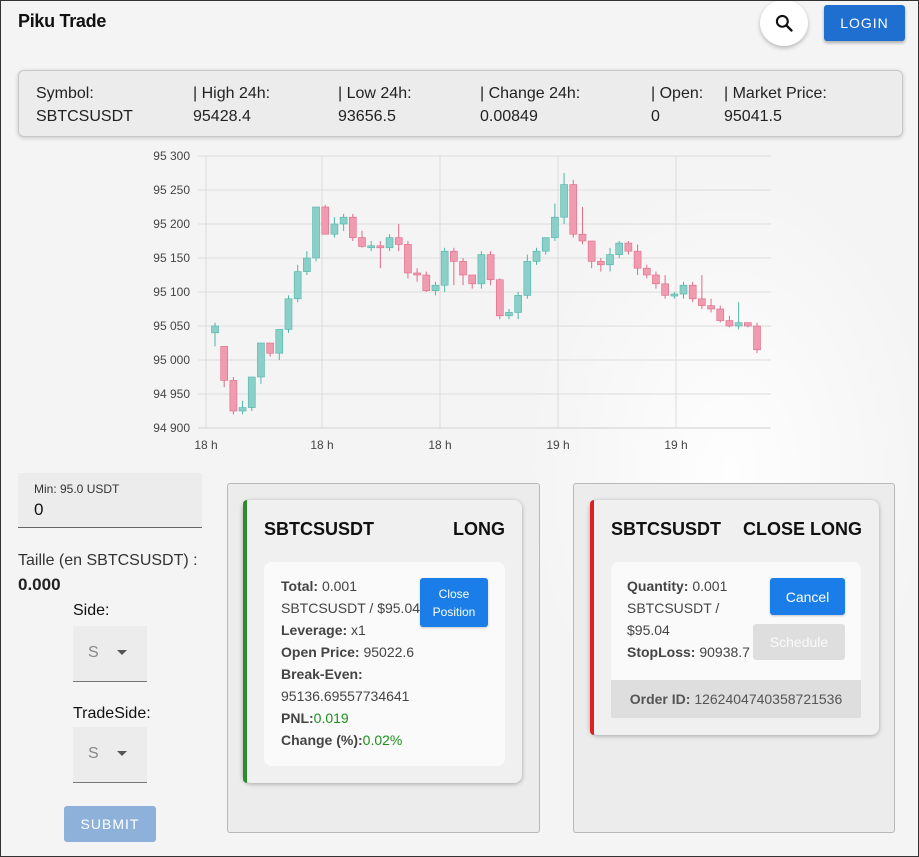 This screenshot has height=857, width=919. What do you see at coordinates (171, 224) in the screenshot?
I see `y-tick-label: 95 200` at bounding box center [171, 224].